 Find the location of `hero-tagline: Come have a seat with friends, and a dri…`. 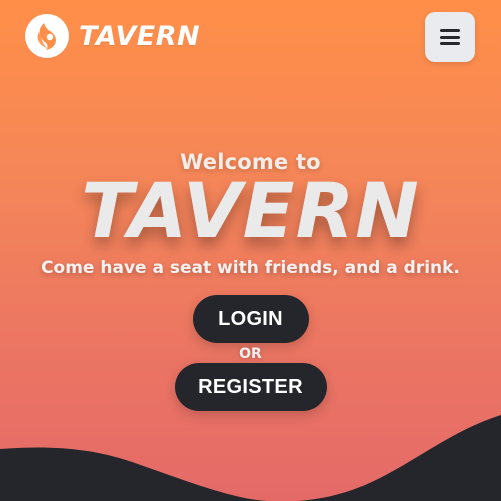

hero-tagline: Come have a seat with friends, and a dri… is located at coordinates (250, 268).